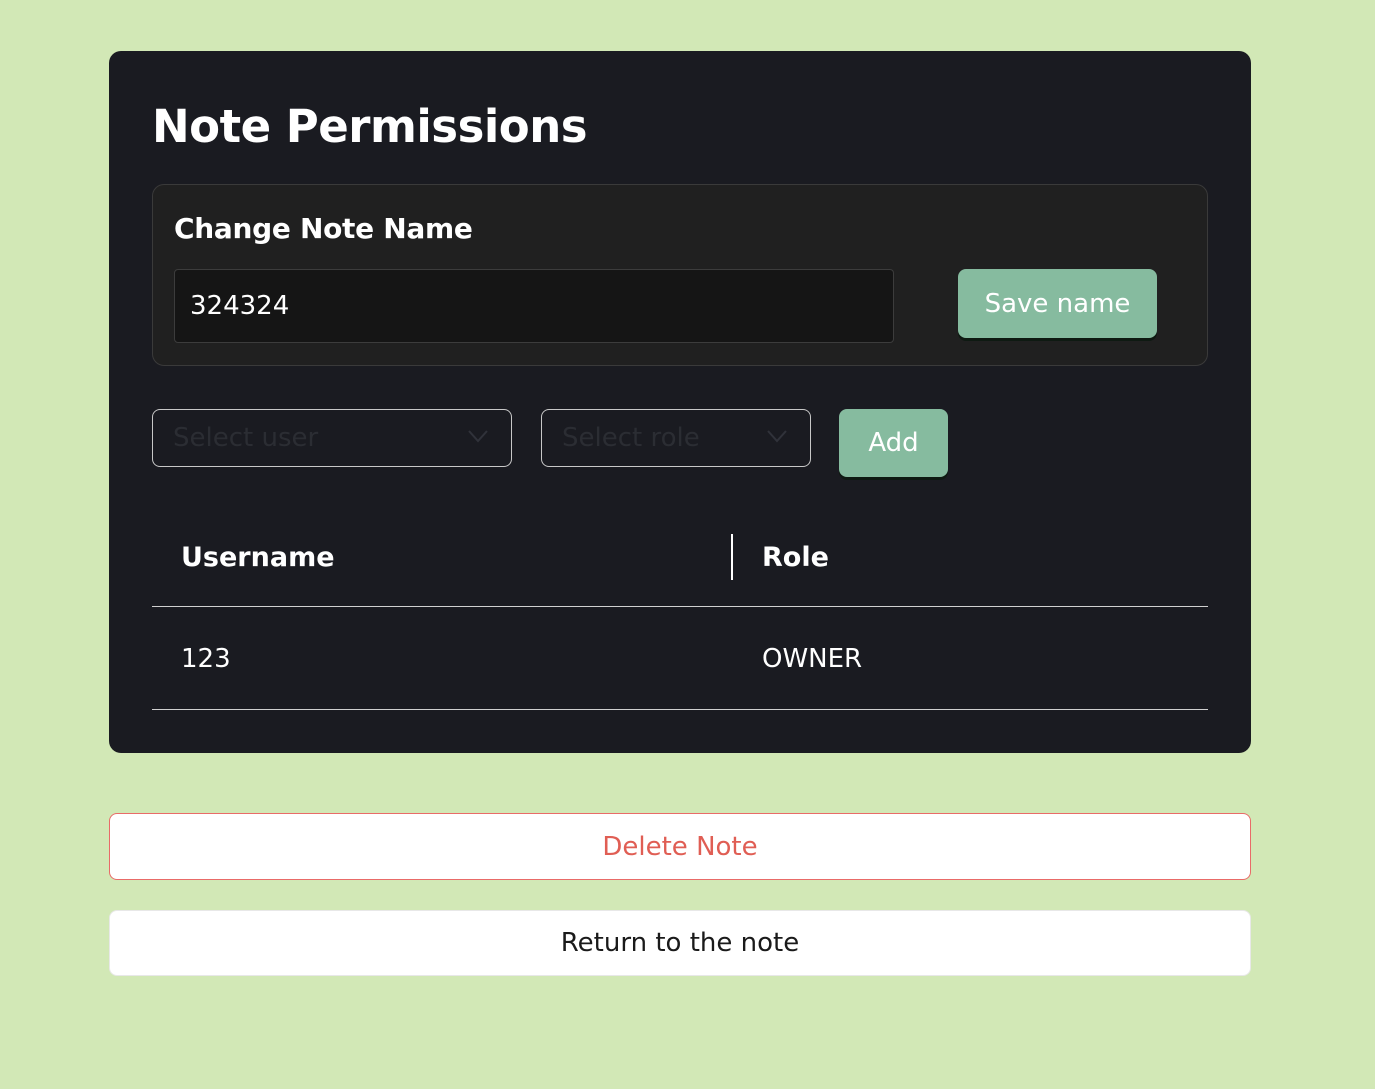 The image size is (1375, 1089). What do you see at coordinates (893, 443) in the screenshot?
I see `add-permission-button: Add` at bounding box center [893, 443].